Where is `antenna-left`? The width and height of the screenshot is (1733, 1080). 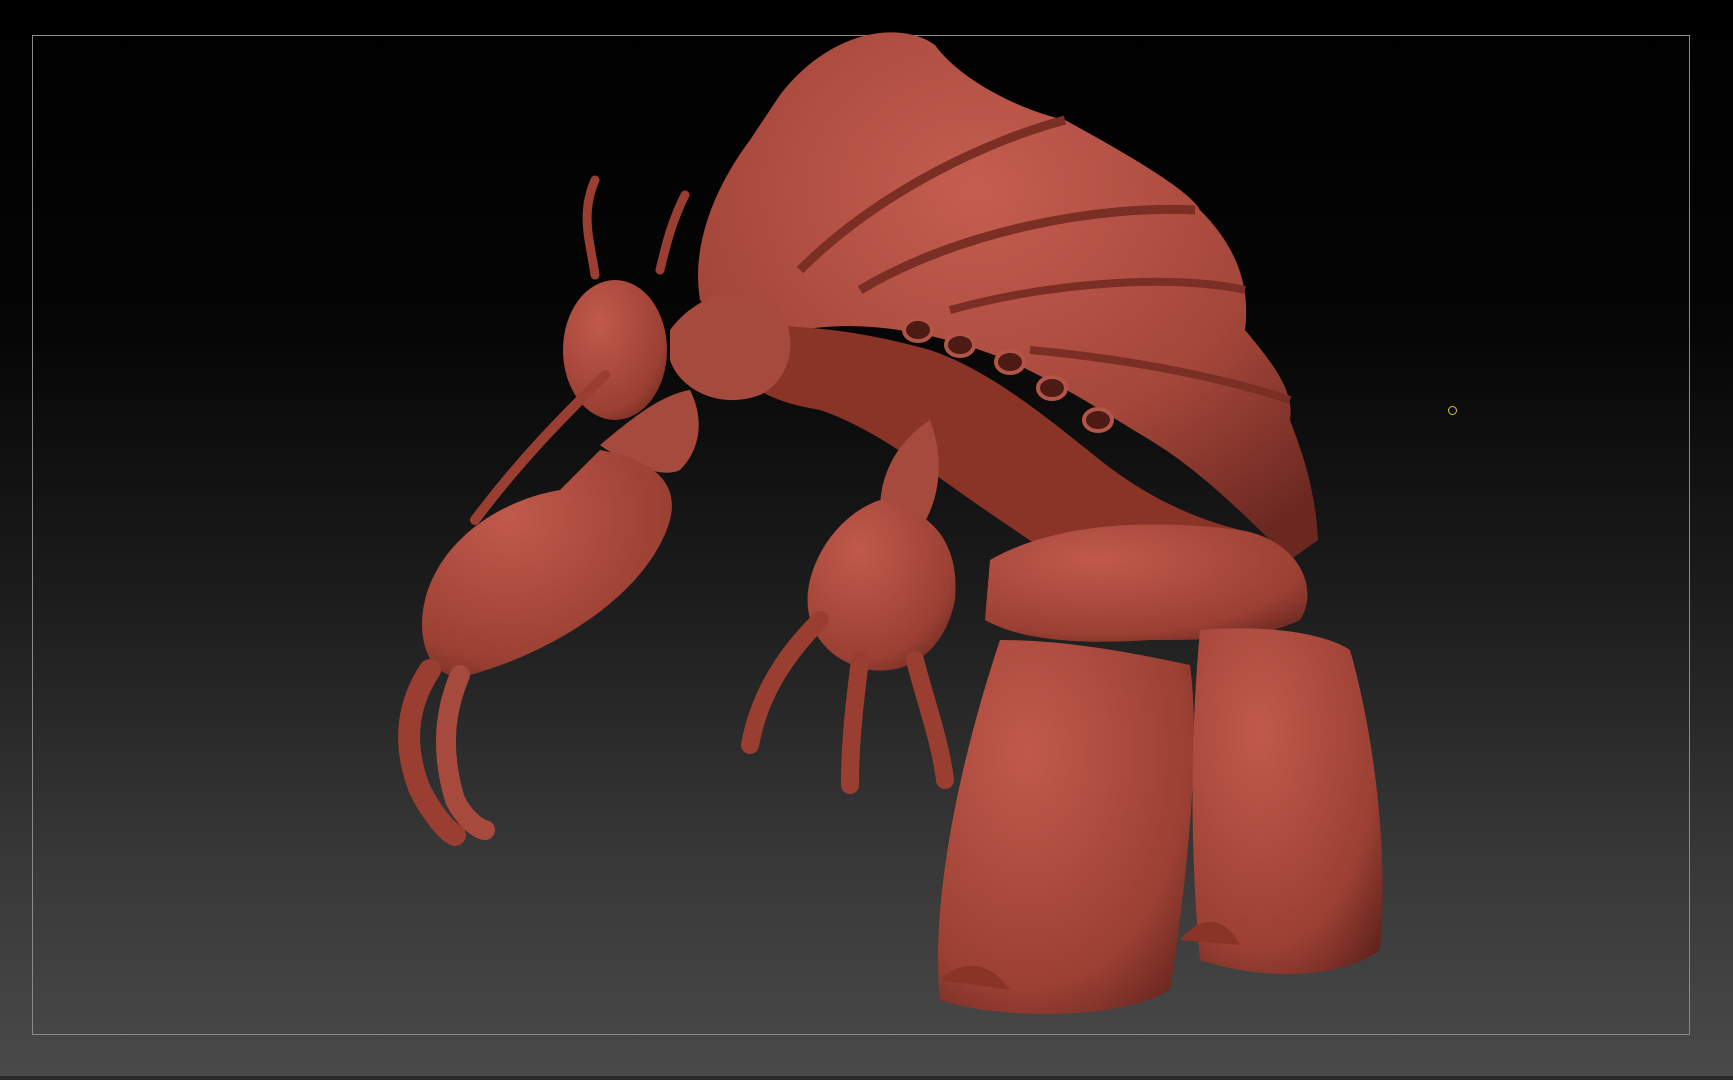 antenna-left is located at coordinates (591, 227).